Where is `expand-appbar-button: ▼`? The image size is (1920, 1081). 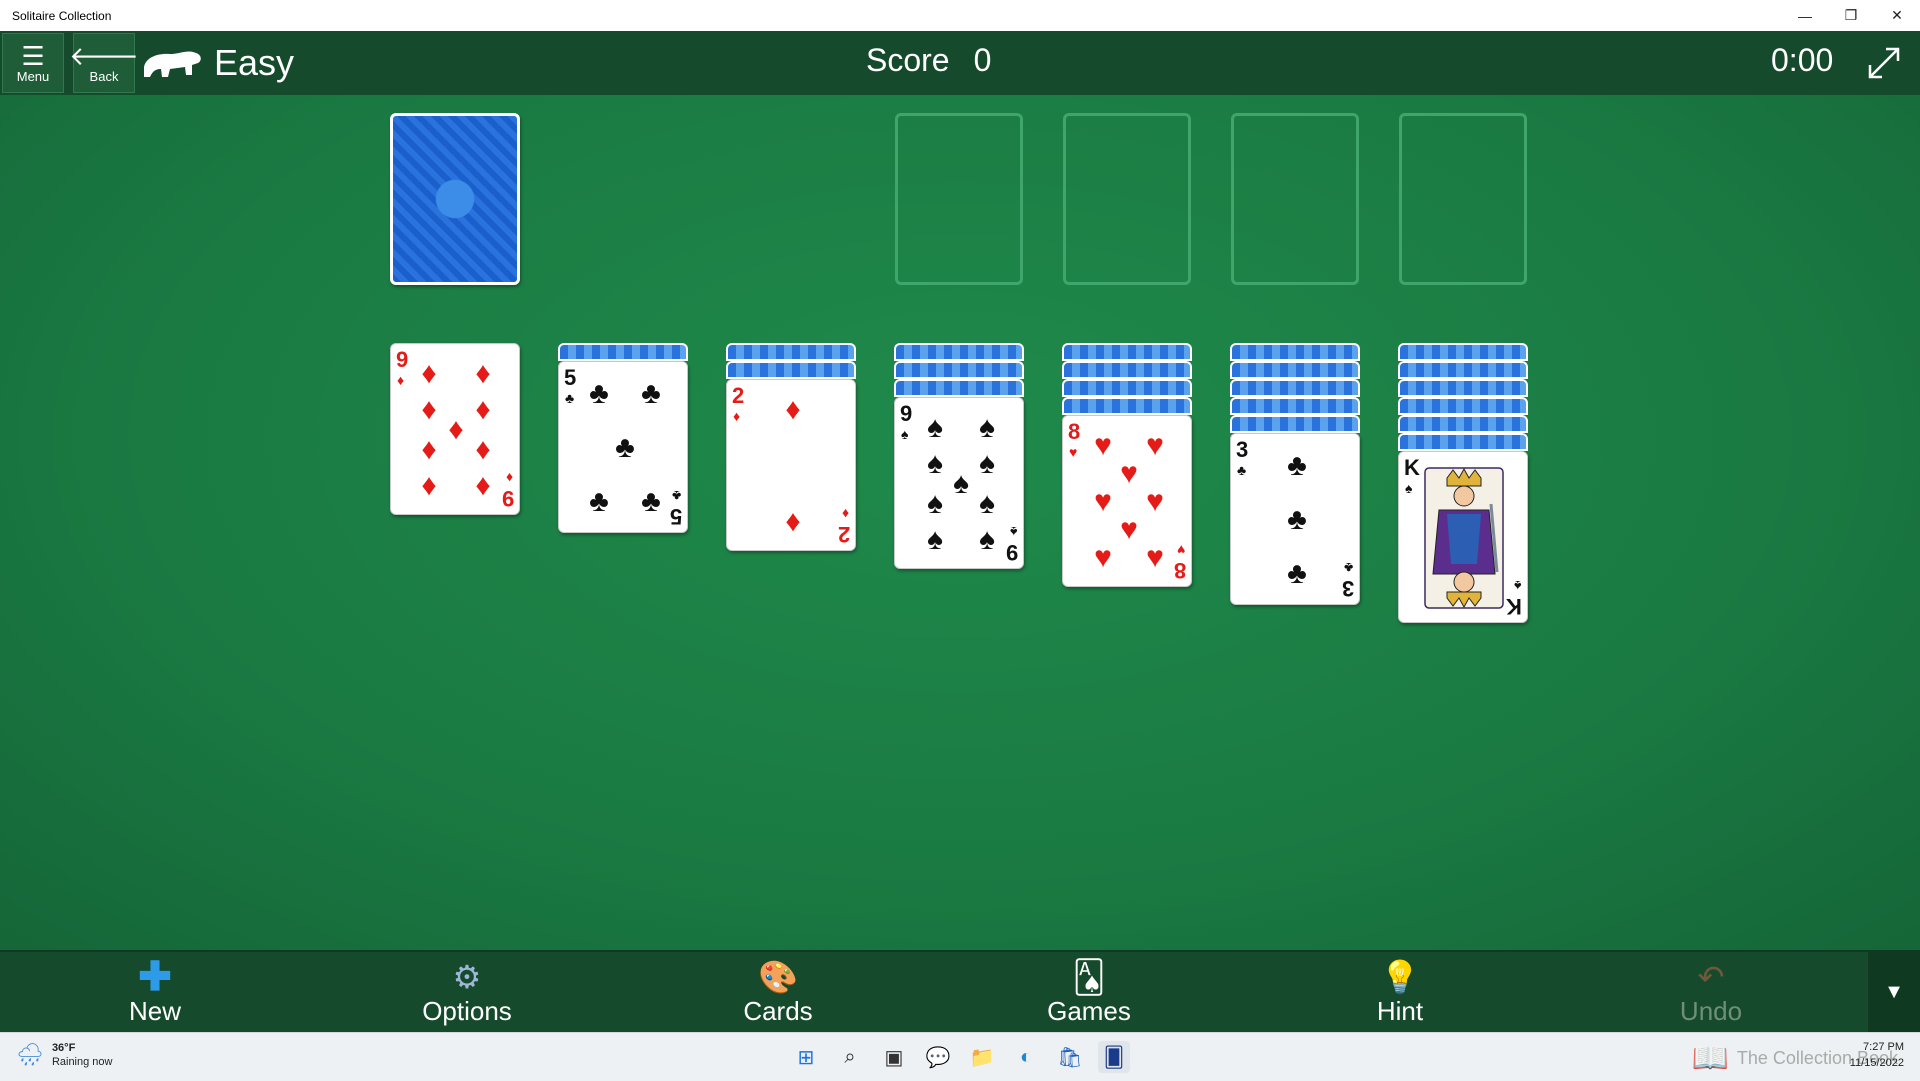 expand-appbar-button: ▼ is located at coordinates (1894, 992).